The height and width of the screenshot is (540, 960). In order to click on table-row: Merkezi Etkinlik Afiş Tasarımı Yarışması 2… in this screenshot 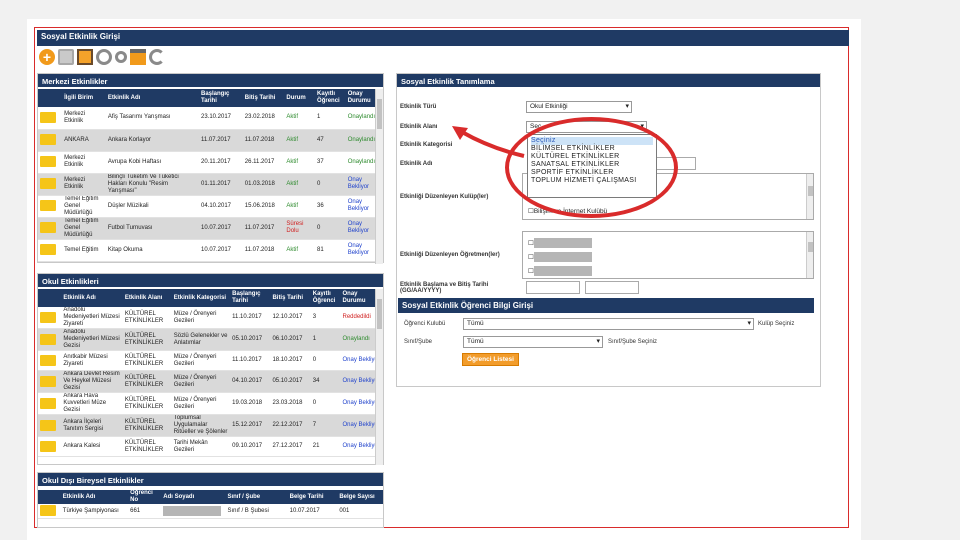, I will do `click(210, 118)`.